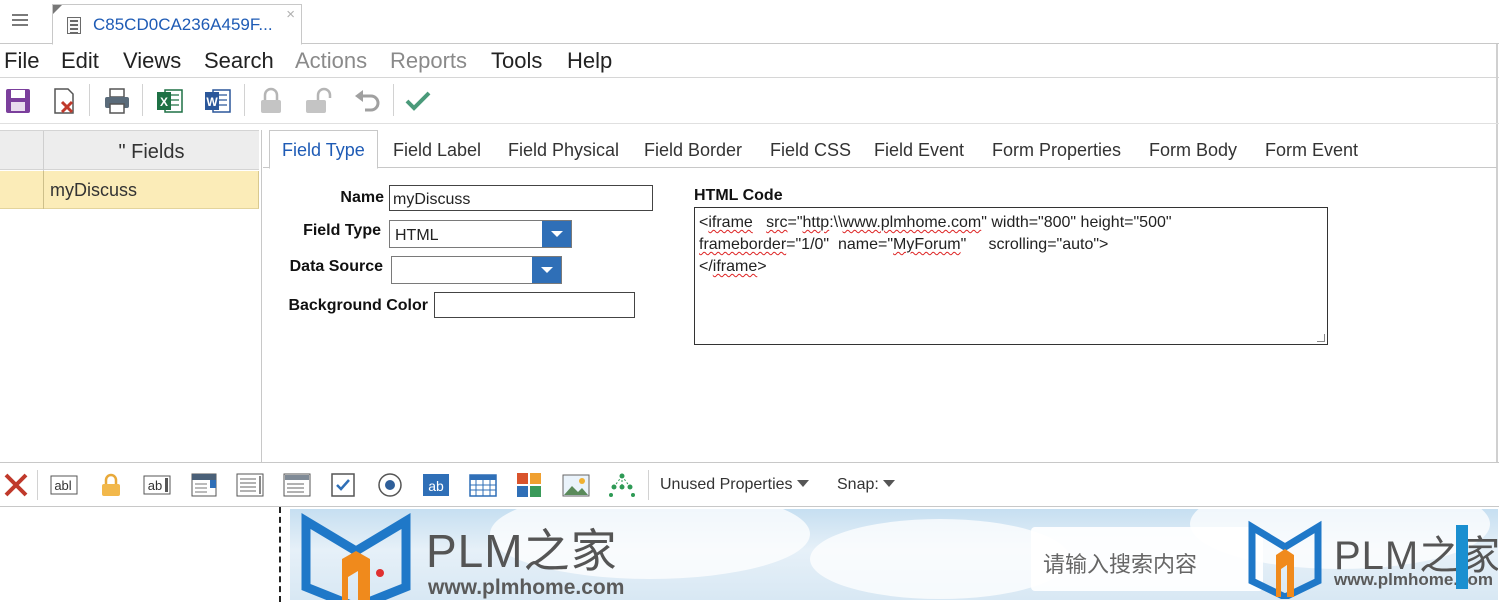 Image resolution: width=1499 pixels, height=602 pixels. I want to click on menu-views: Views, so click(152, 61).